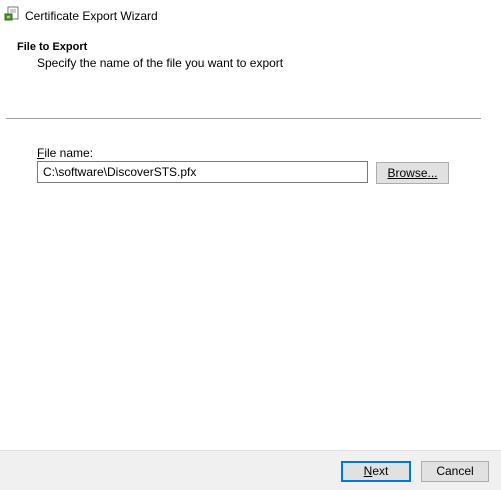  What do you see at coordinates (52, 47) in the screenshot?
I see `page-title: File to Export` at bounding box center [52, 47].